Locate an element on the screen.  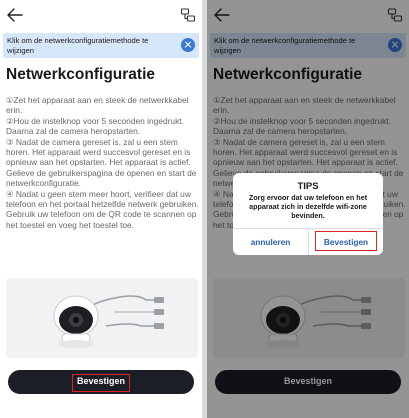
network-switch-icon is located at coordinates (188, 15).